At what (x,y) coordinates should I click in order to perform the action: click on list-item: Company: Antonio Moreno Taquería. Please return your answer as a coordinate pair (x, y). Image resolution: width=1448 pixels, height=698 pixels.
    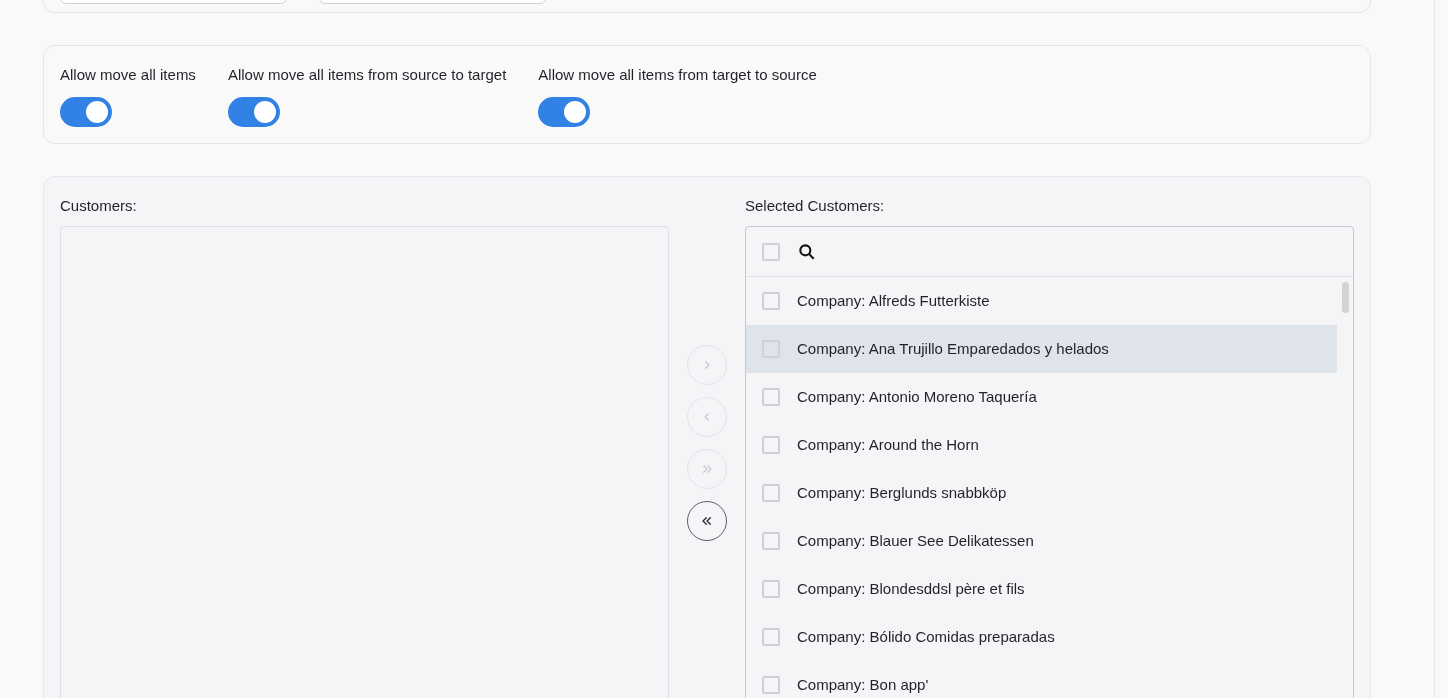
    Looking at the image, I should click on (1041, 397).